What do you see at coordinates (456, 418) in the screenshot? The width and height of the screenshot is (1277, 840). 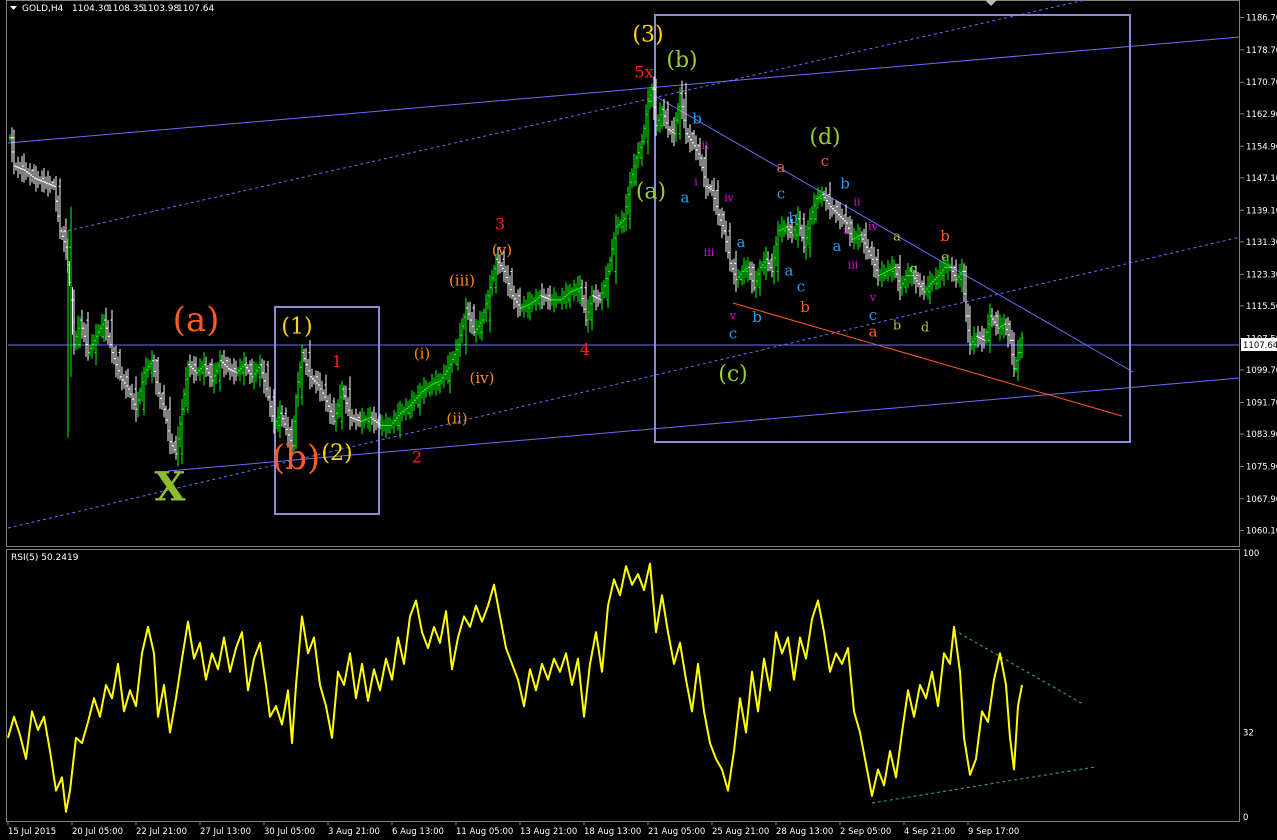 I see `wave-label: (ii)` at bounding box center [456, 418].